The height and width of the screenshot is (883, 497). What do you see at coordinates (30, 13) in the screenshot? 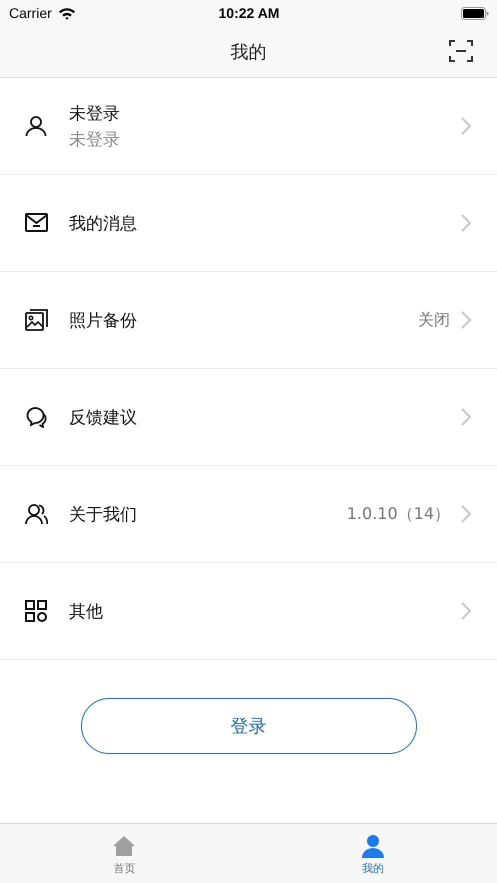
I see `carrier-label: Carrier` at bounding box center [30, 13].